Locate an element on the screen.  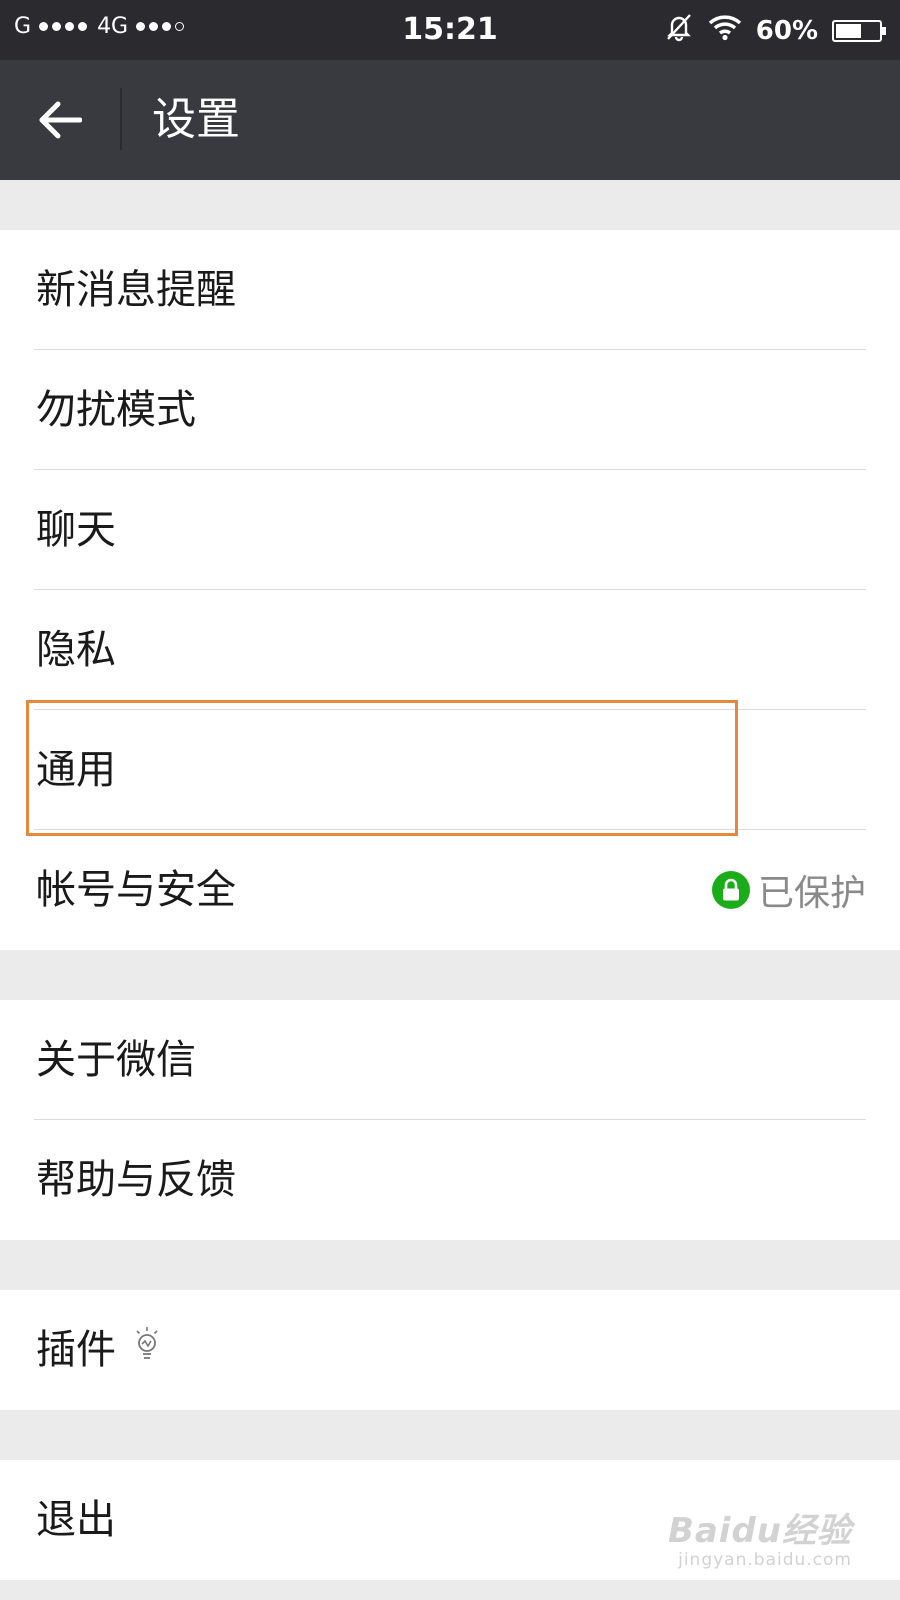
plugins-label: 插件 is located at coordinates (76, 1350).